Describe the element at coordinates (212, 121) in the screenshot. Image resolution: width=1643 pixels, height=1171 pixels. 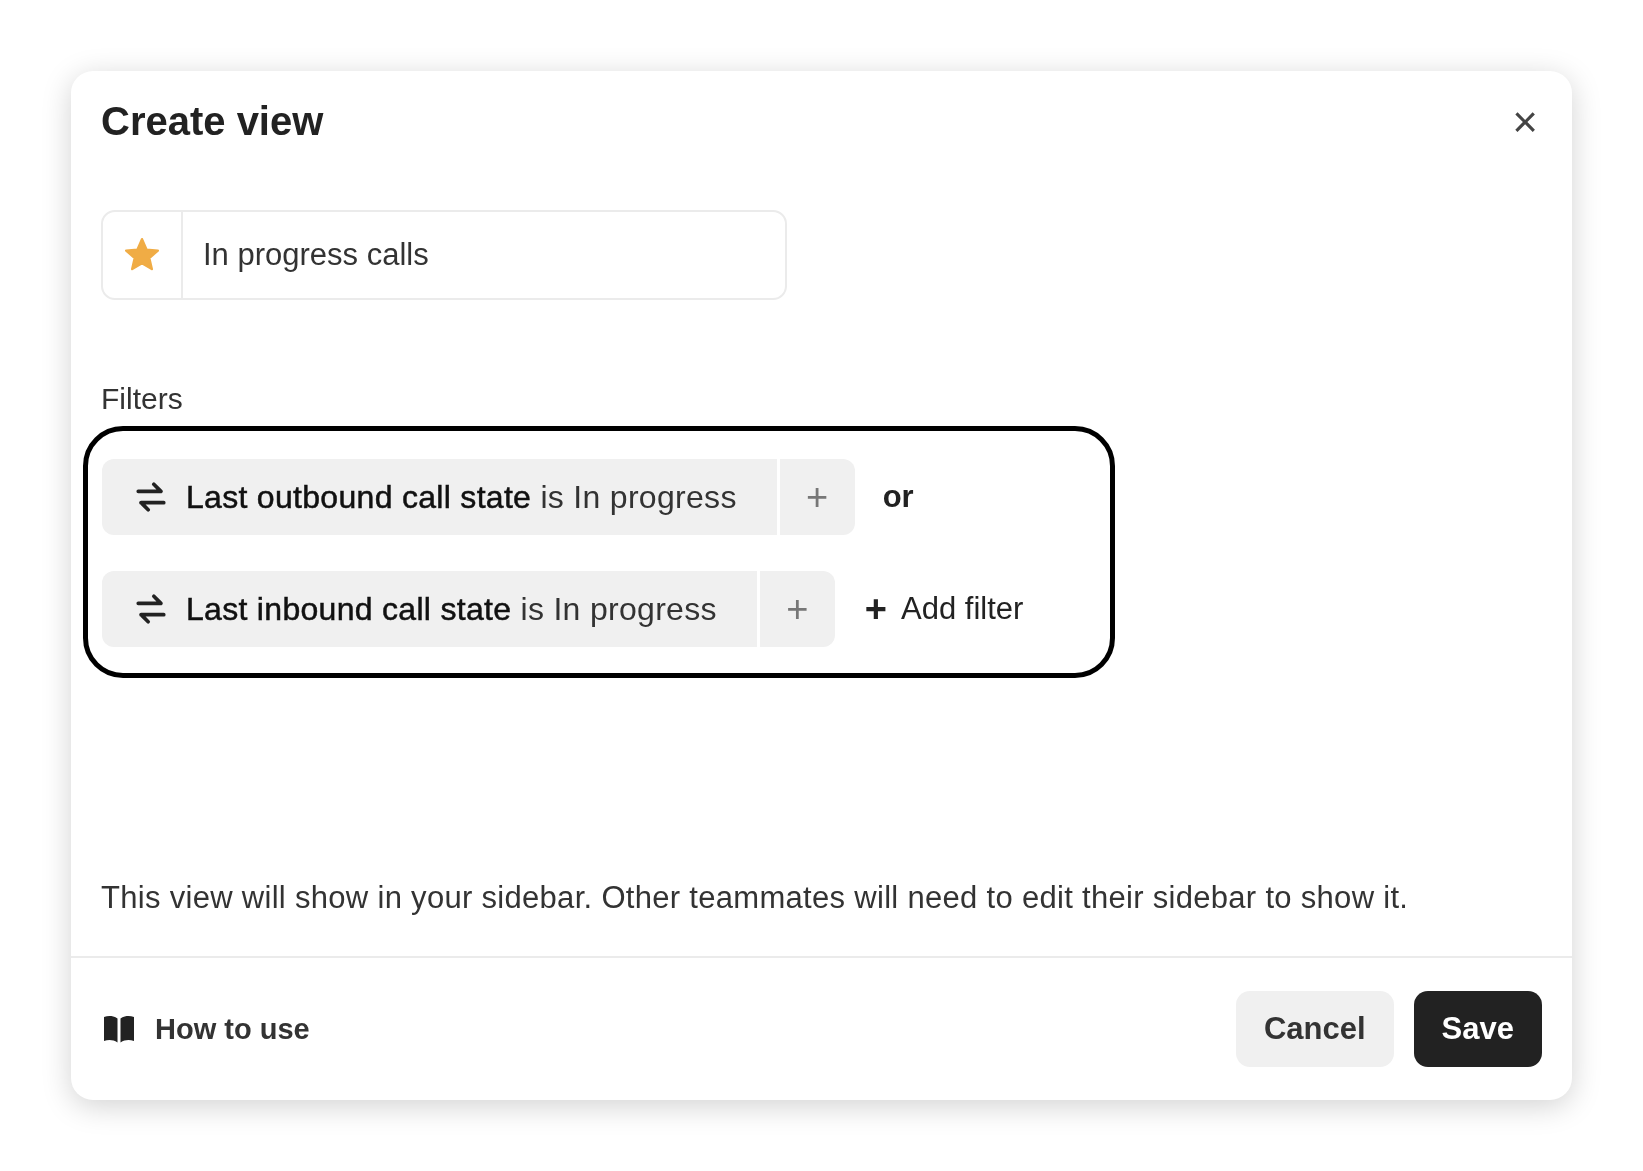
I see `dialog-title: Create view` at that location.